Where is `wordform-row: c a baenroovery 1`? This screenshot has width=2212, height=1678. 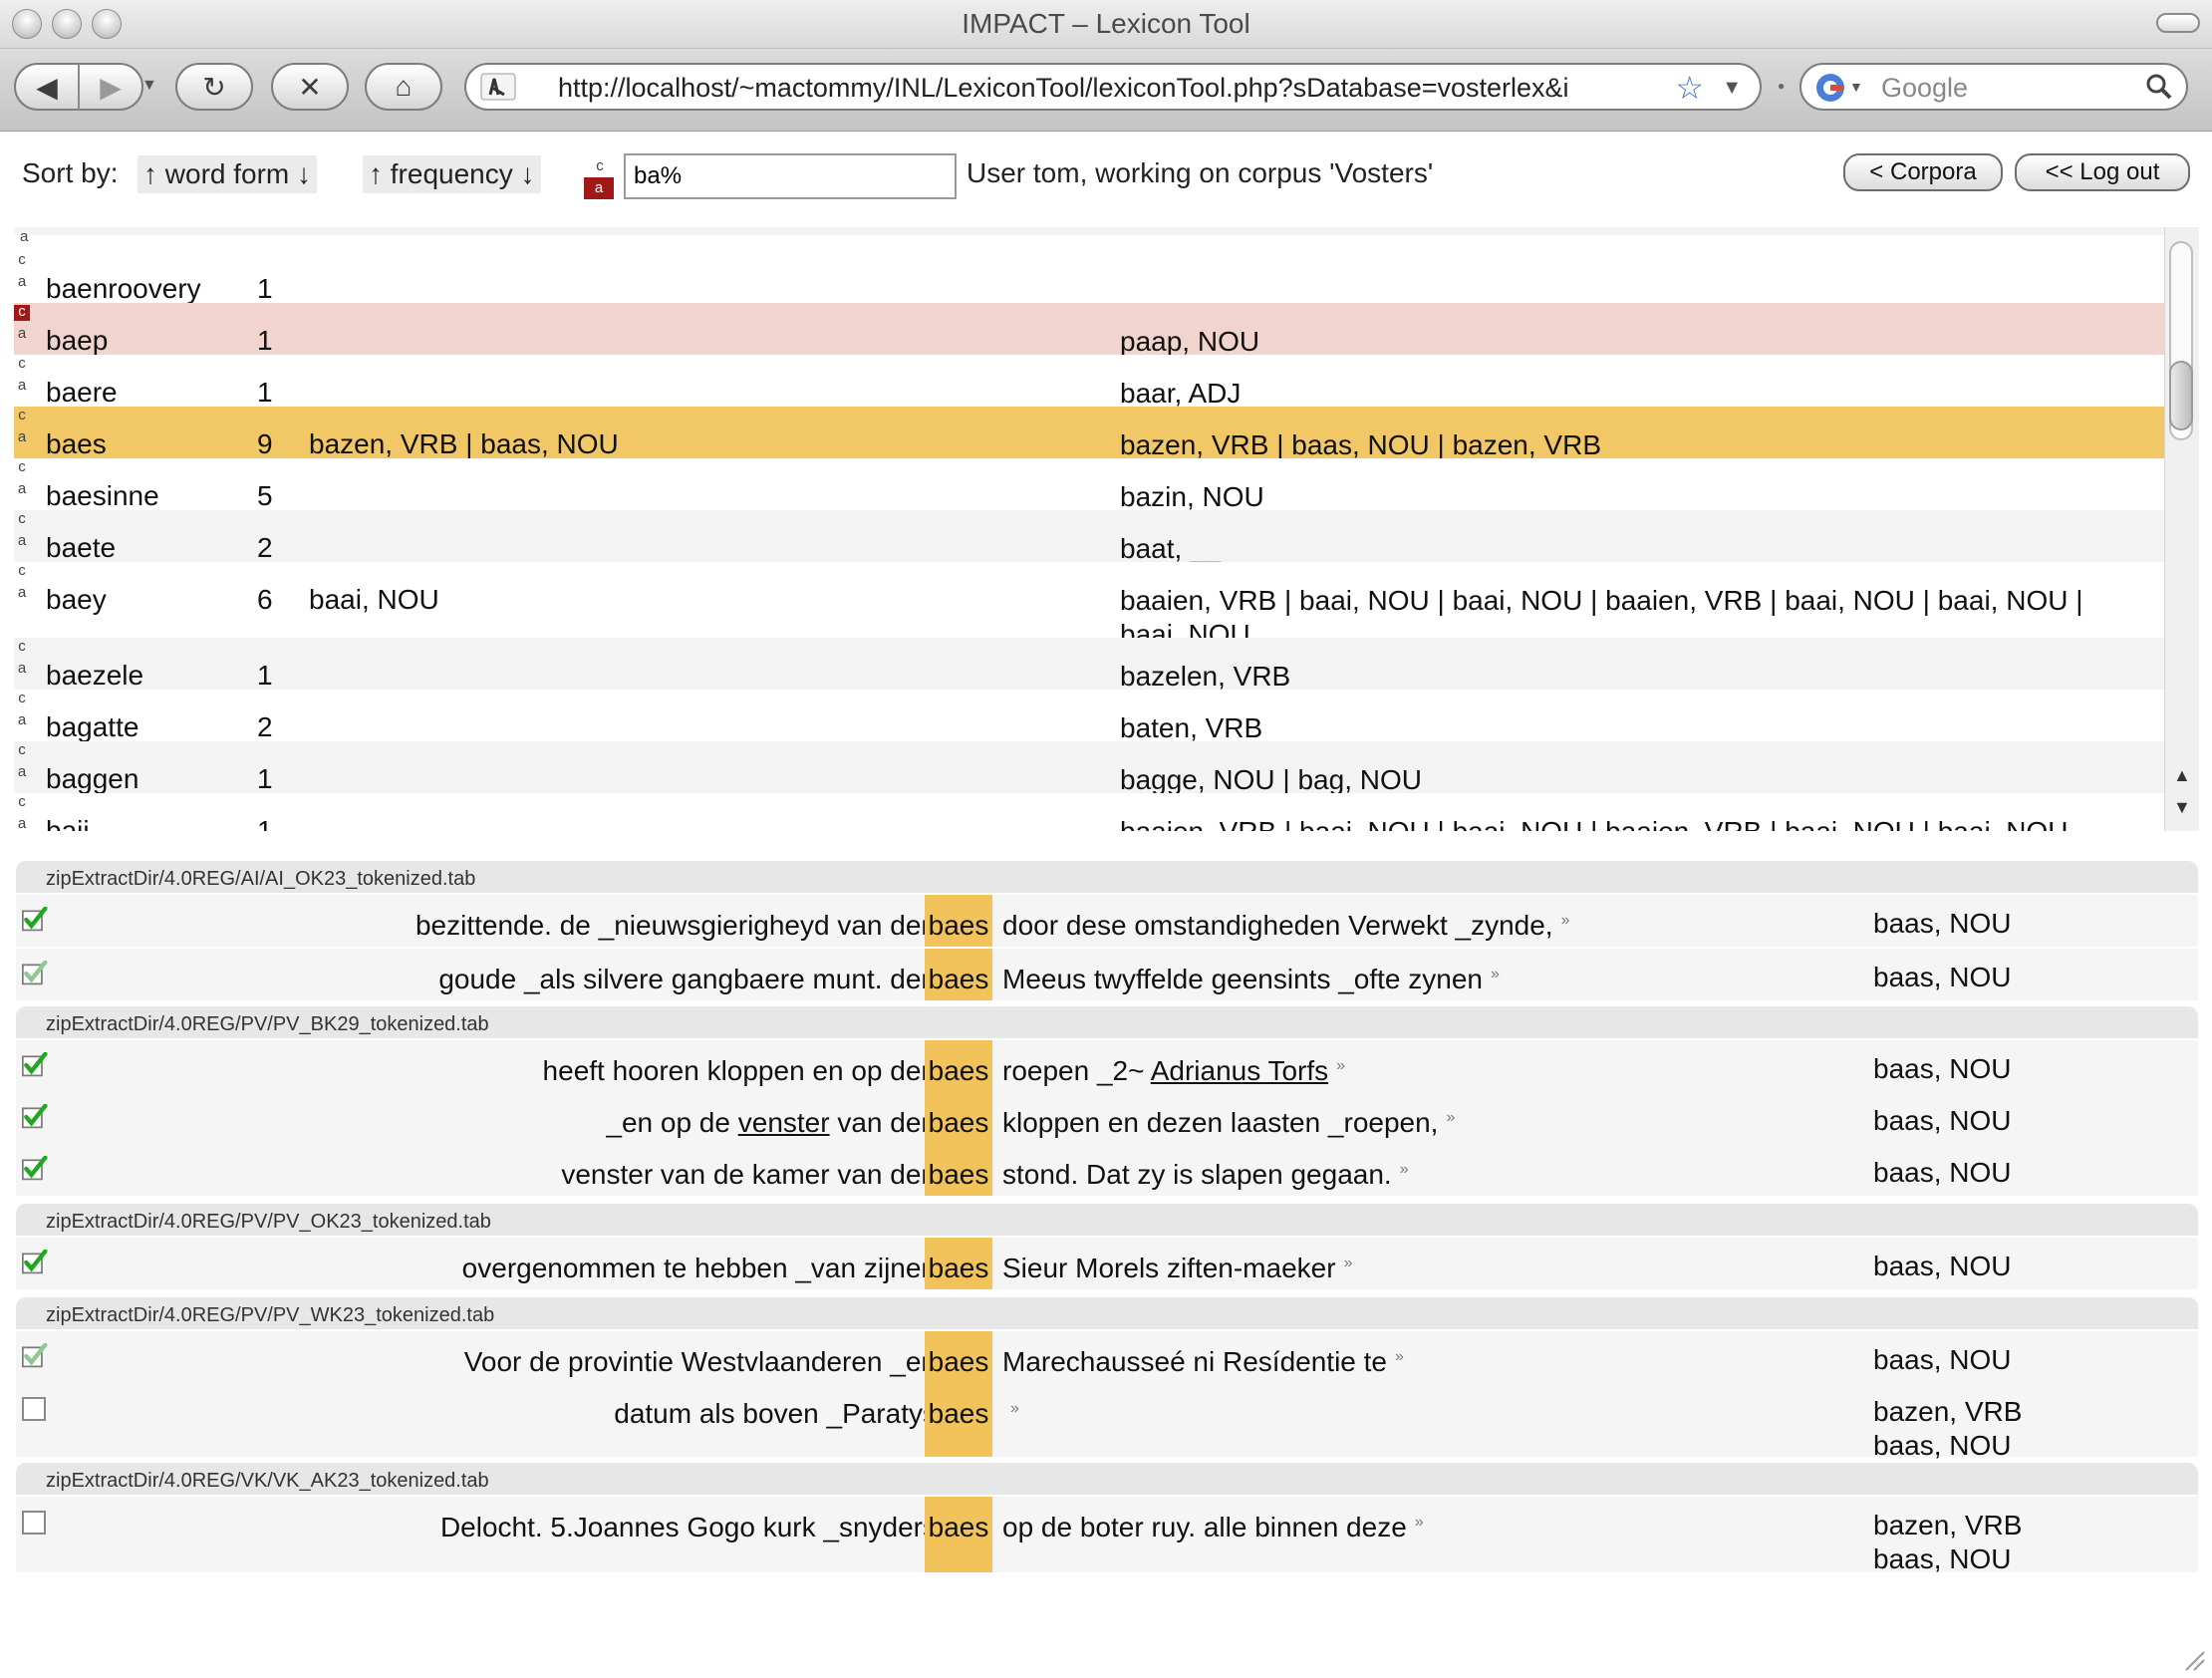
wordform-row: c a baenroovery 1 is located at coordinates (1089, 278).